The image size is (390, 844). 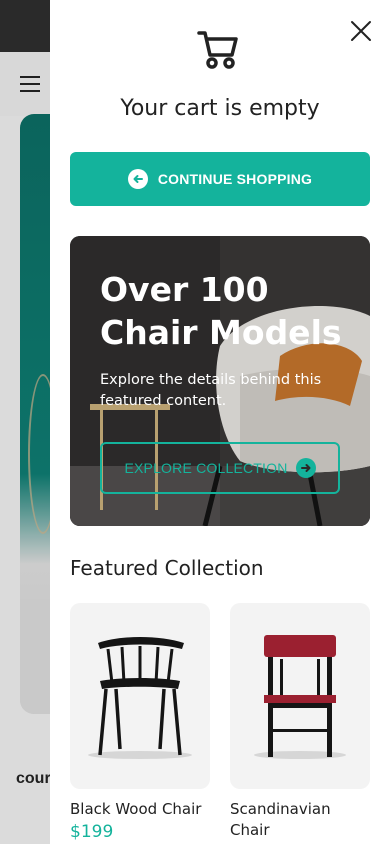 I want to click on continue-shopping-button: CONTINUE SHOPPING, so click(x=220, y=179).